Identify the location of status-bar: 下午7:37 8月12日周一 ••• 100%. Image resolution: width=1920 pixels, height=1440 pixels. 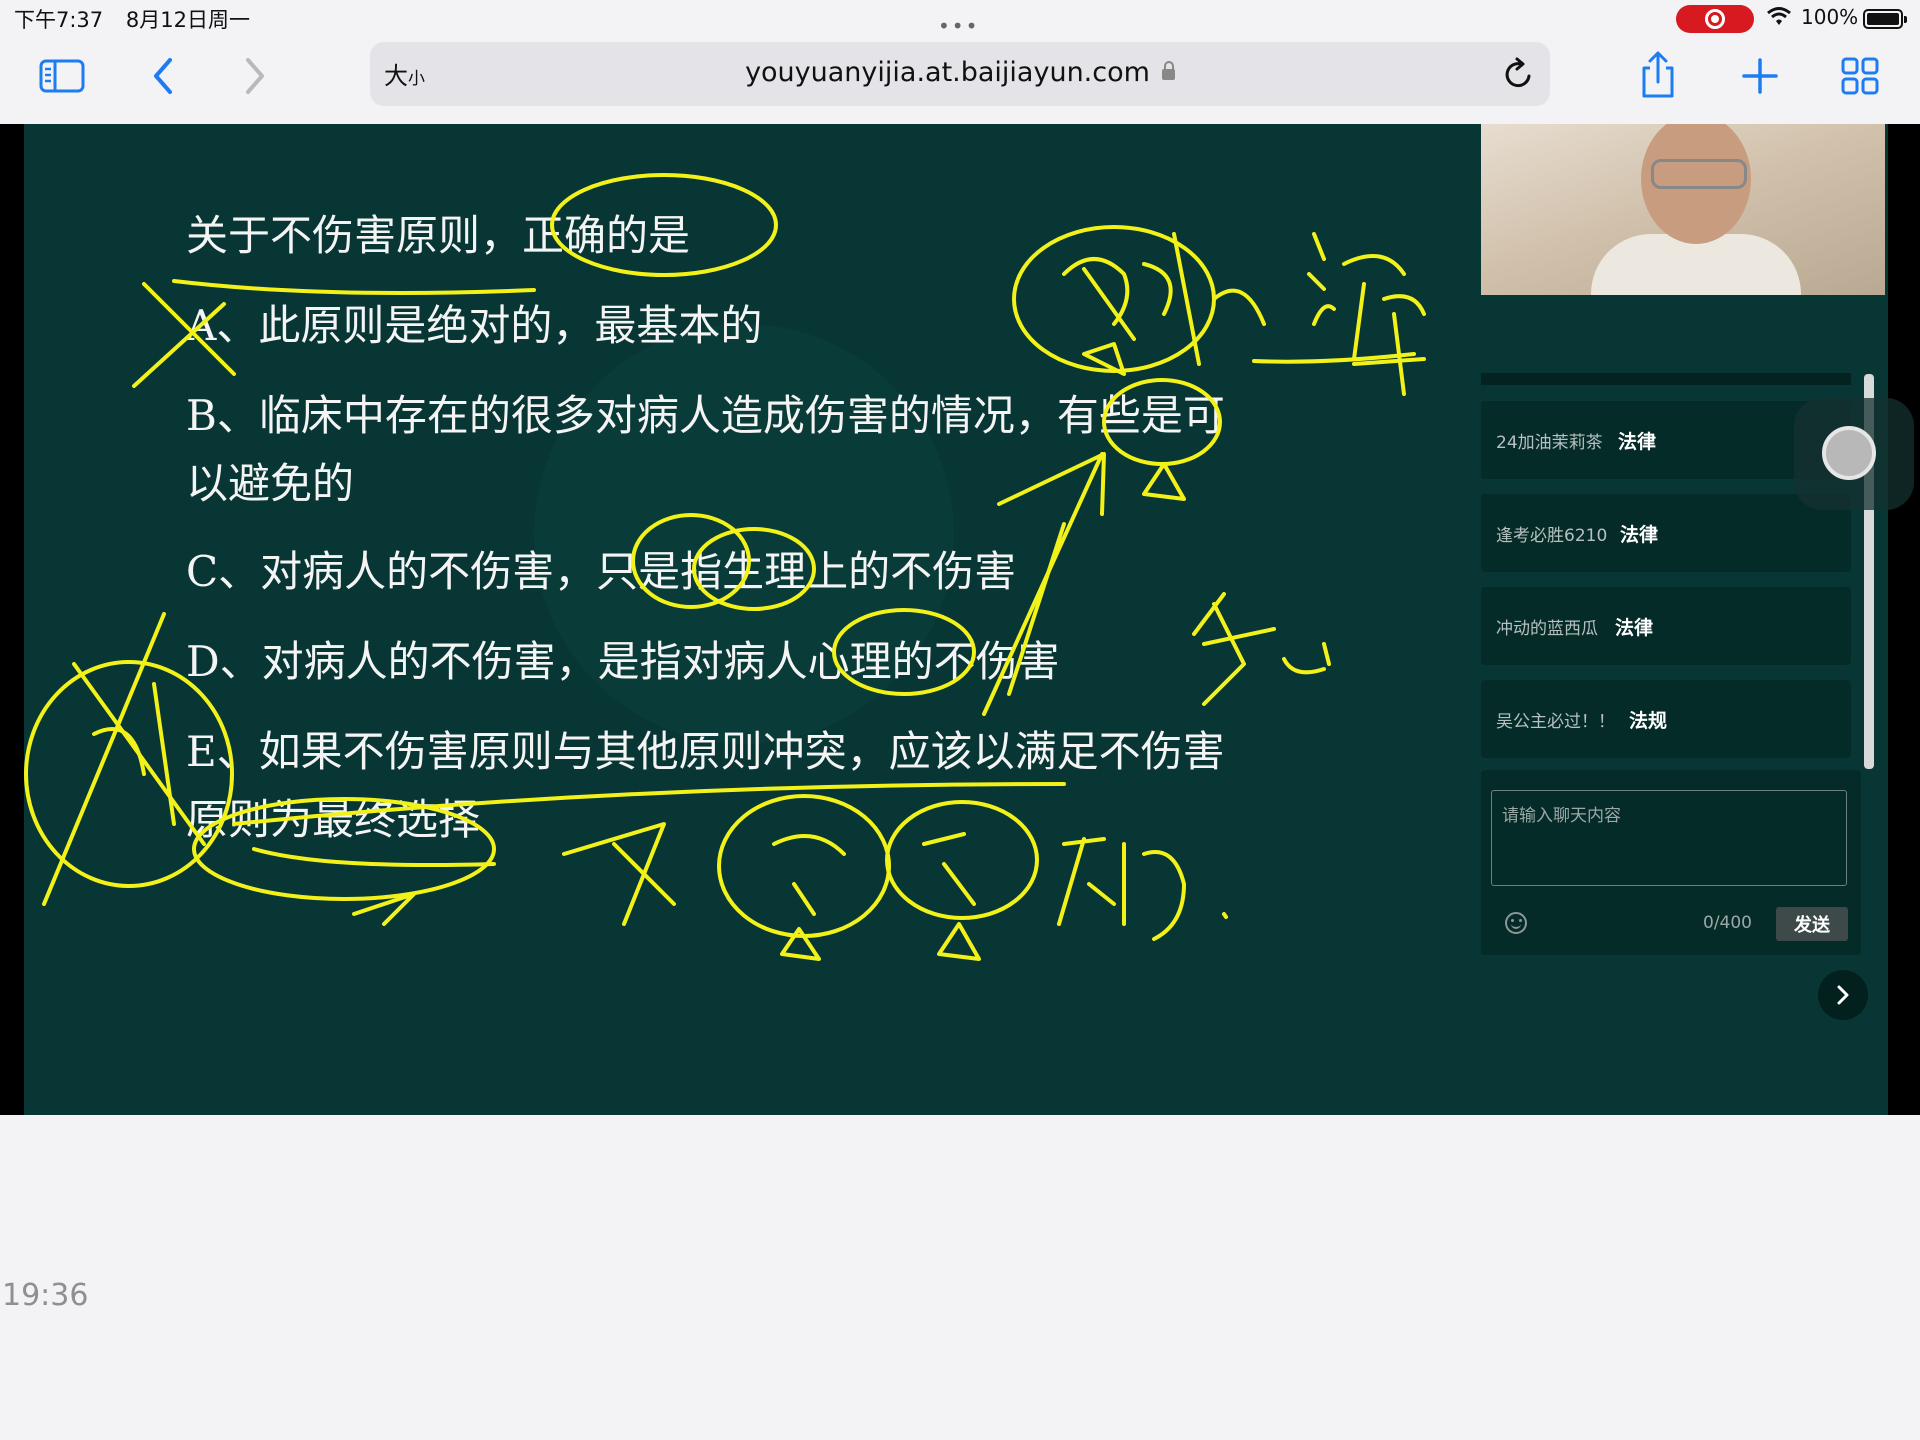
(960, 19).